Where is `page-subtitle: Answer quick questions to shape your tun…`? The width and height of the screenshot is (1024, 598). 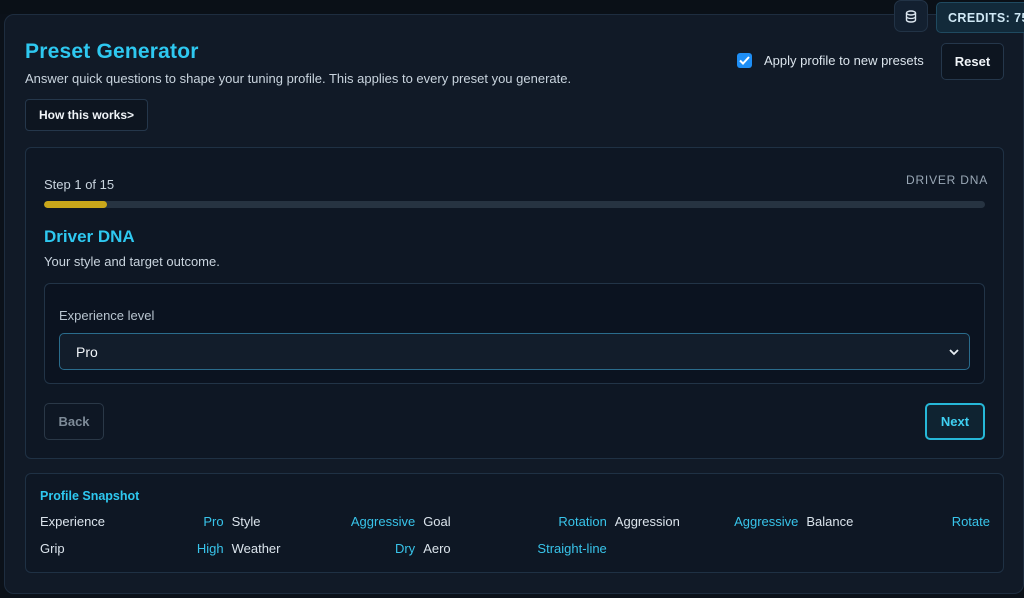 page-subtitle: Answer quick questions to shape your tun… is located at coordinates (298, 78).